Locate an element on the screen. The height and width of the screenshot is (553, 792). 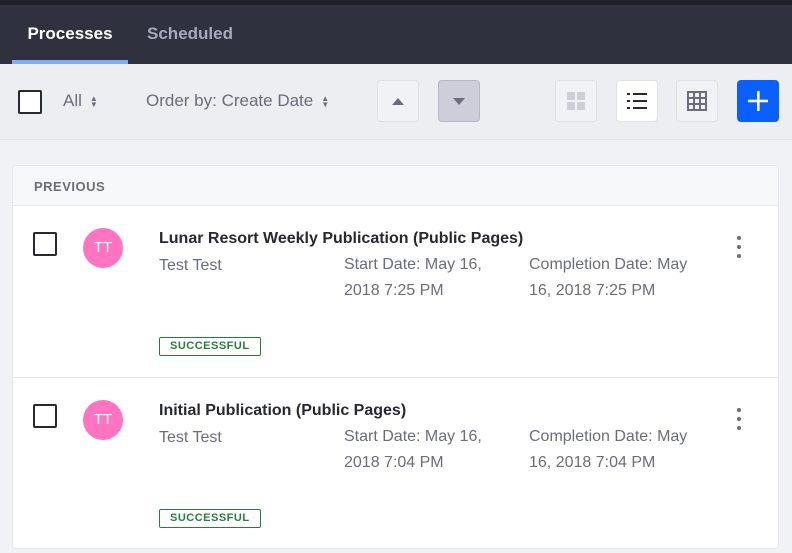
filter-label: All is located at coordinates (72, 100).